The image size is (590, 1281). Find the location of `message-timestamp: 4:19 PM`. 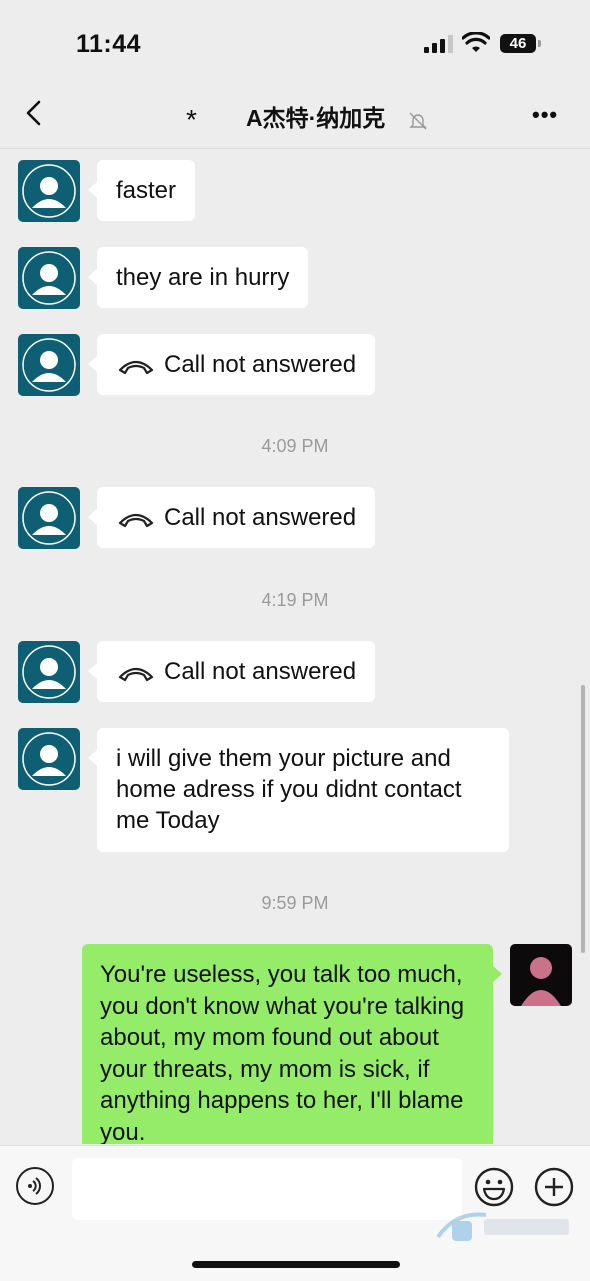

message-timestamp: 4:19 PM is located at coordinates (295, 600).